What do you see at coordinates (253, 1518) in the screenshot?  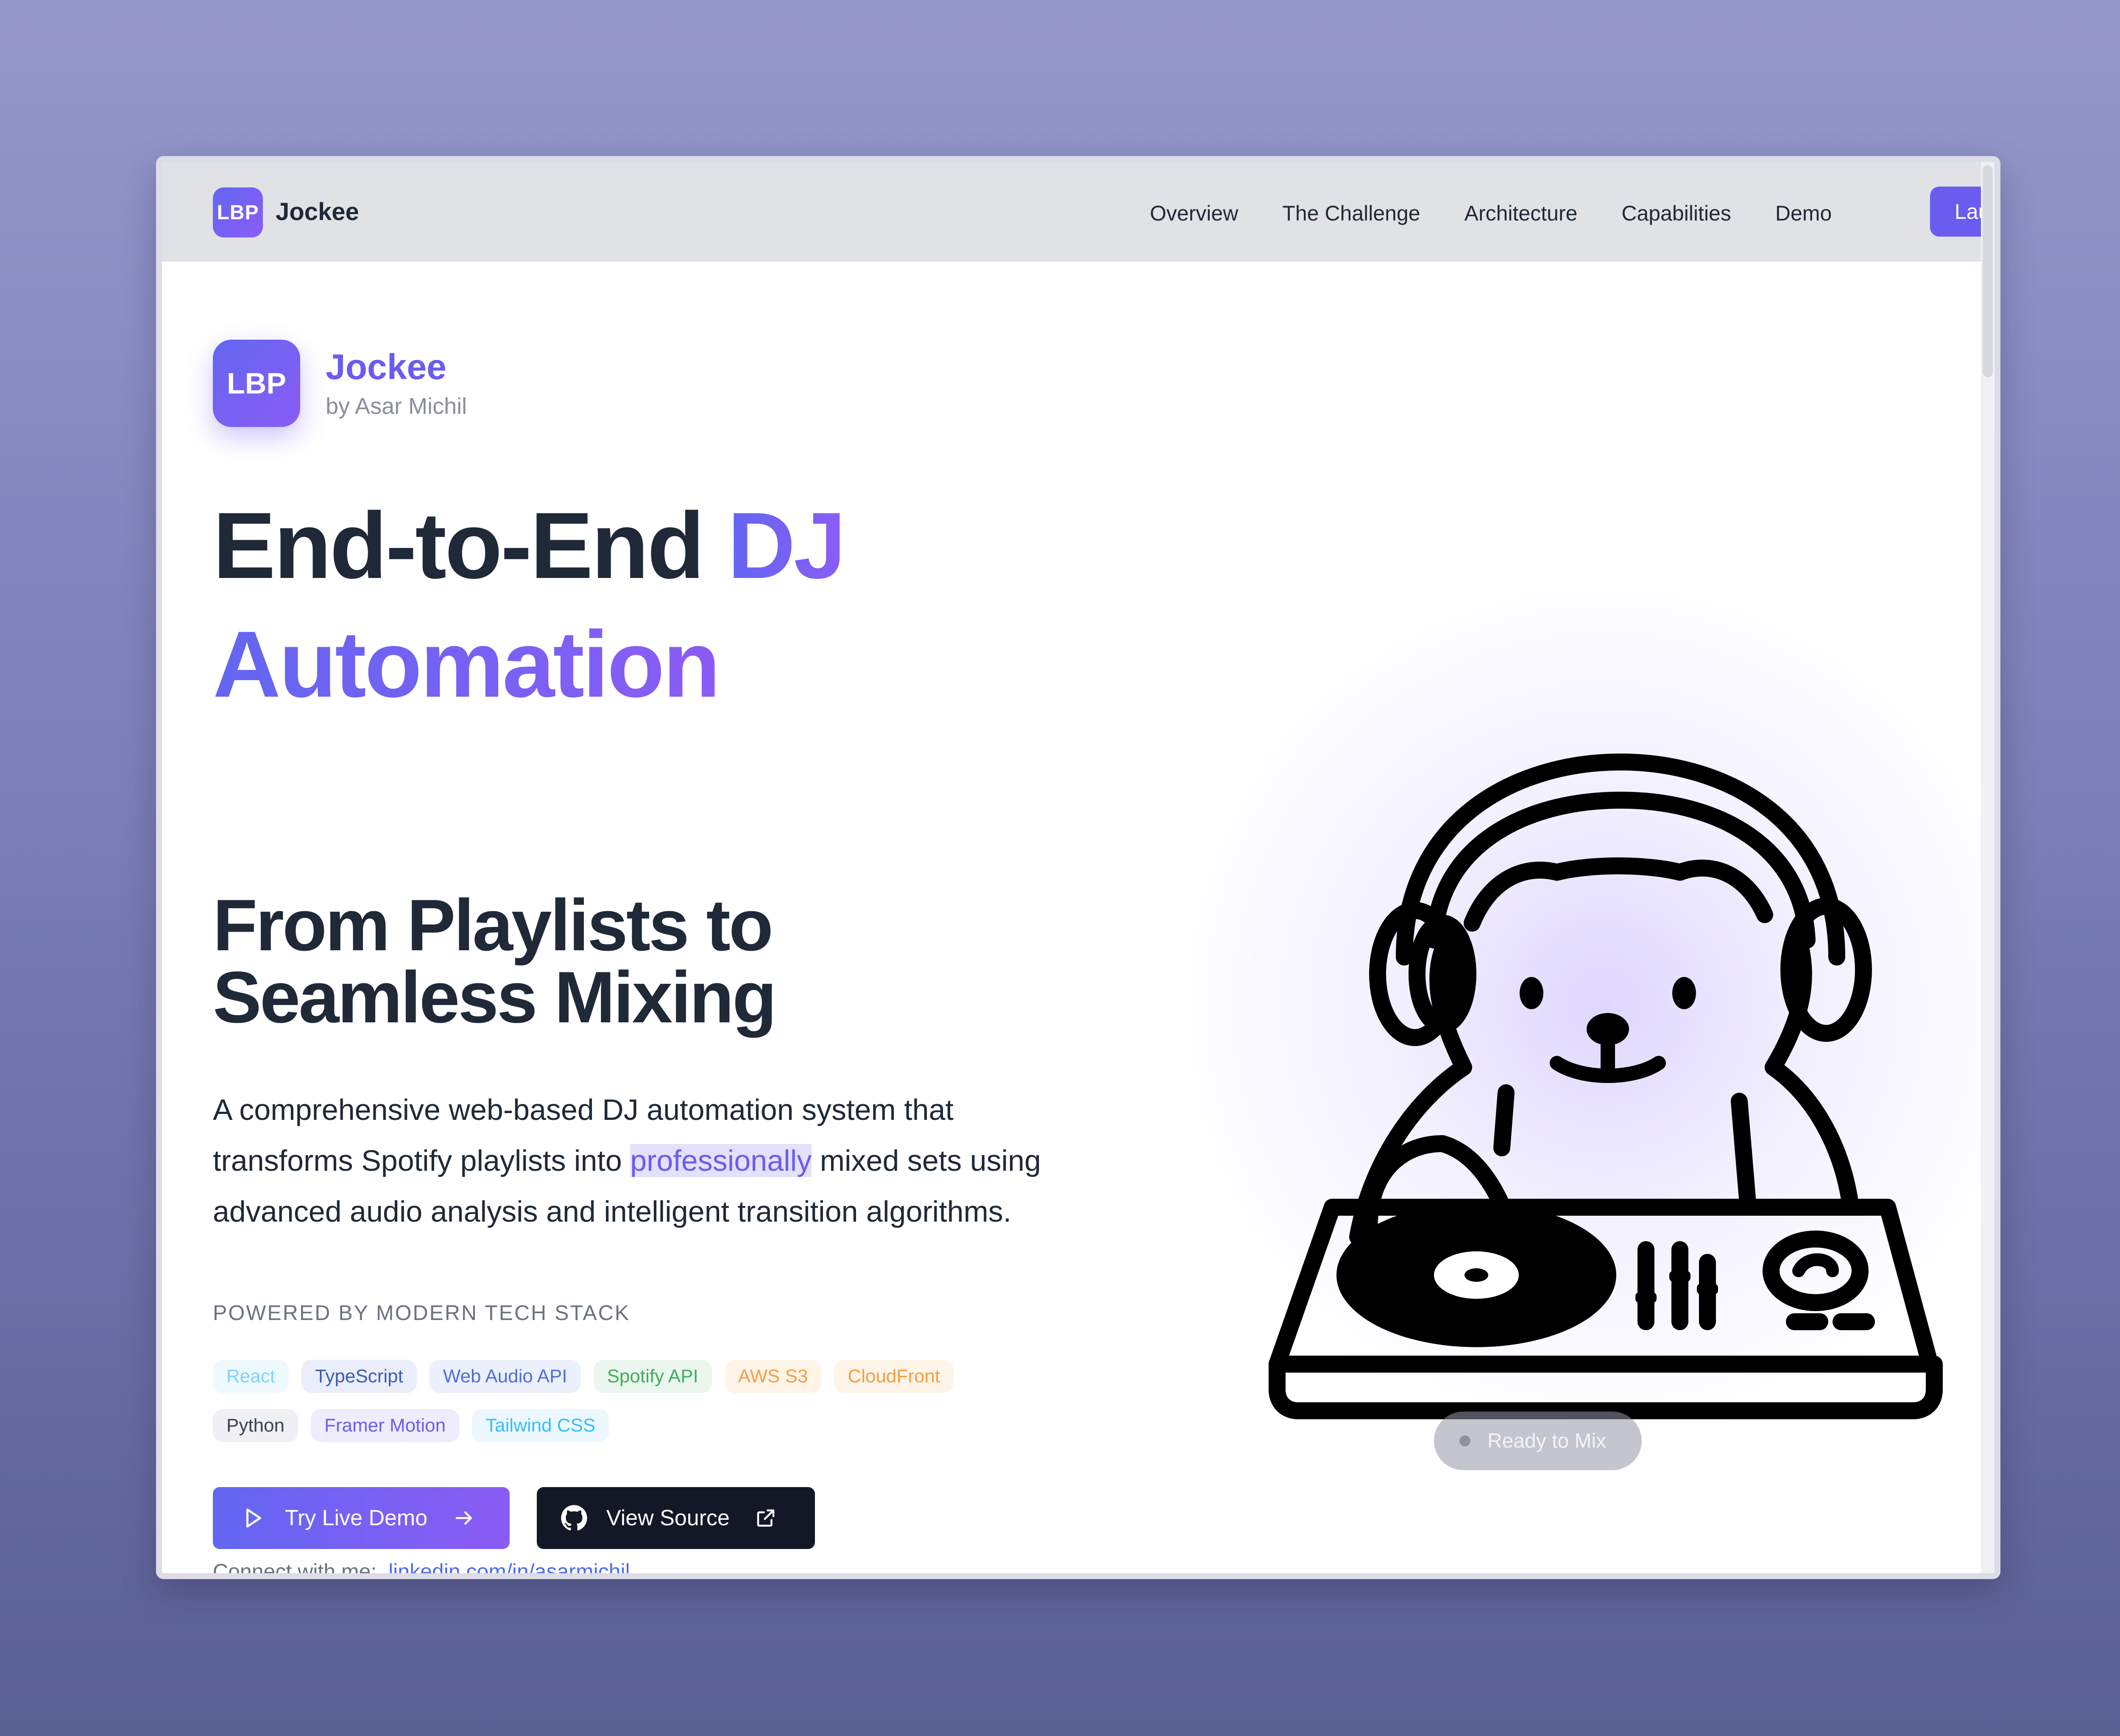 I see `play-icon` at bounding box center [253, 1518].